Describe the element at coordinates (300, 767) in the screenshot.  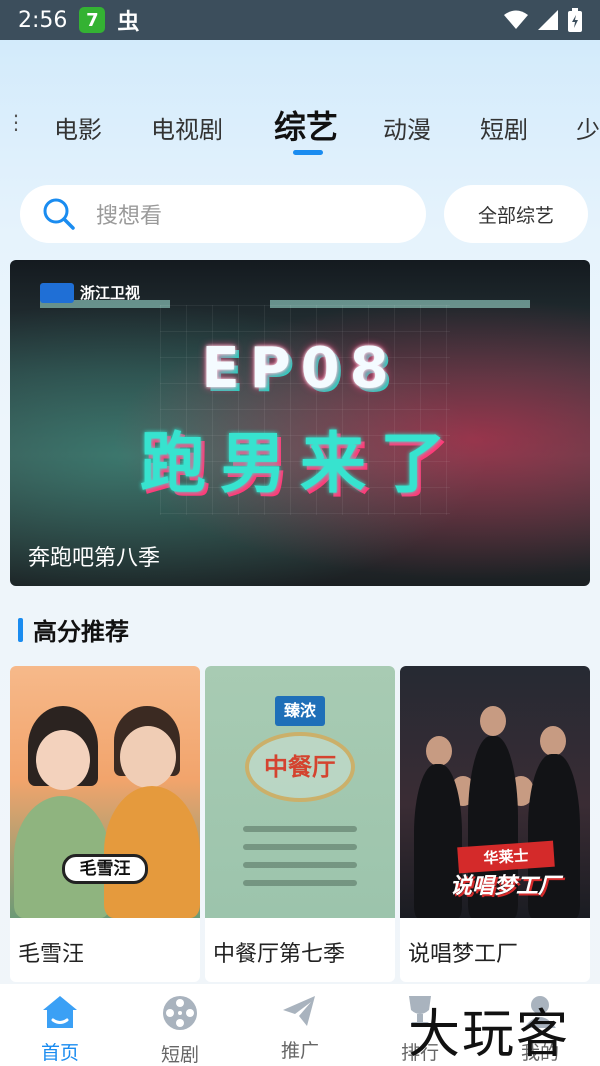
I see `poster-logo: 中餐厅` at that location.